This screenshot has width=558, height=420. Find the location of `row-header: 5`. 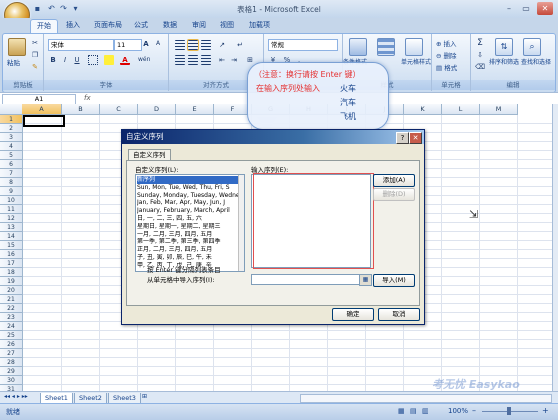

row-header: 5 is located at coordinates (11, 155).